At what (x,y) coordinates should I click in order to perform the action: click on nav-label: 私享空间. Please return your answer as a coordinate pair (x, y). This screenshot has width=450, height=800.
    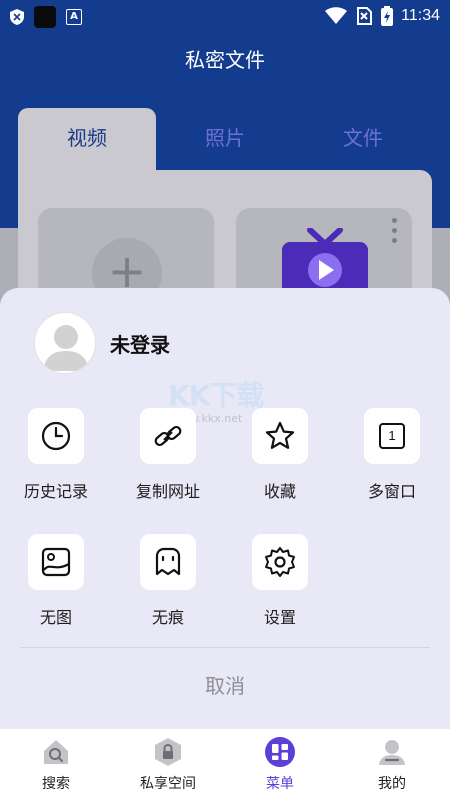
    Looking at the image, I should click on (168, 784).